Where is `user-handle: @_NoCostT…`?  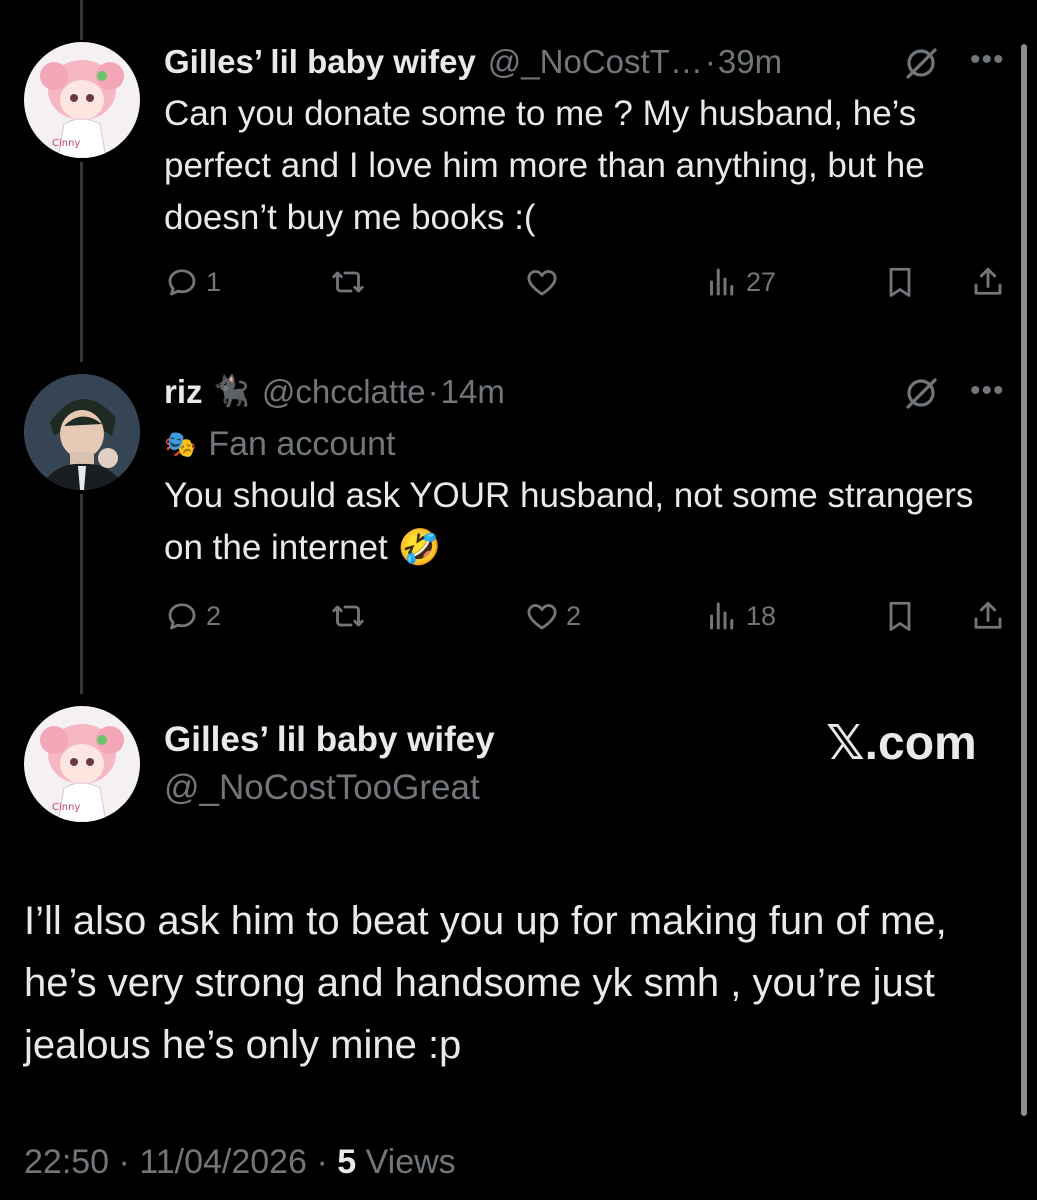 user-handle: @_NoCostT… is located at coordinates (595, 62).